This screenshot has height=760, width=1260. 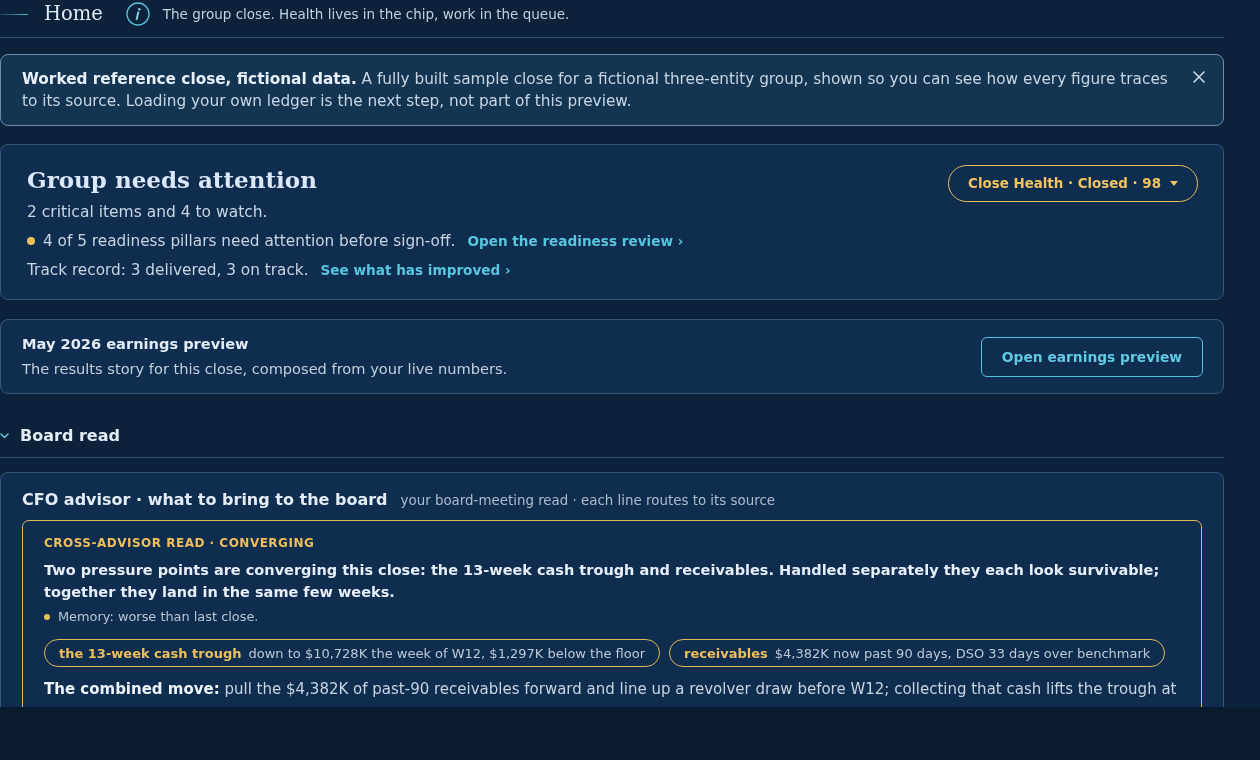 What do you see at coordinates (611, 689) in the screenshot?
I see `combined-move-text: The combined move: pull the $4,382K of past-90 receivables forward and line up a revolver draw before W12; collecting that cash lifts the trough at` at bounding box center [611, 689].